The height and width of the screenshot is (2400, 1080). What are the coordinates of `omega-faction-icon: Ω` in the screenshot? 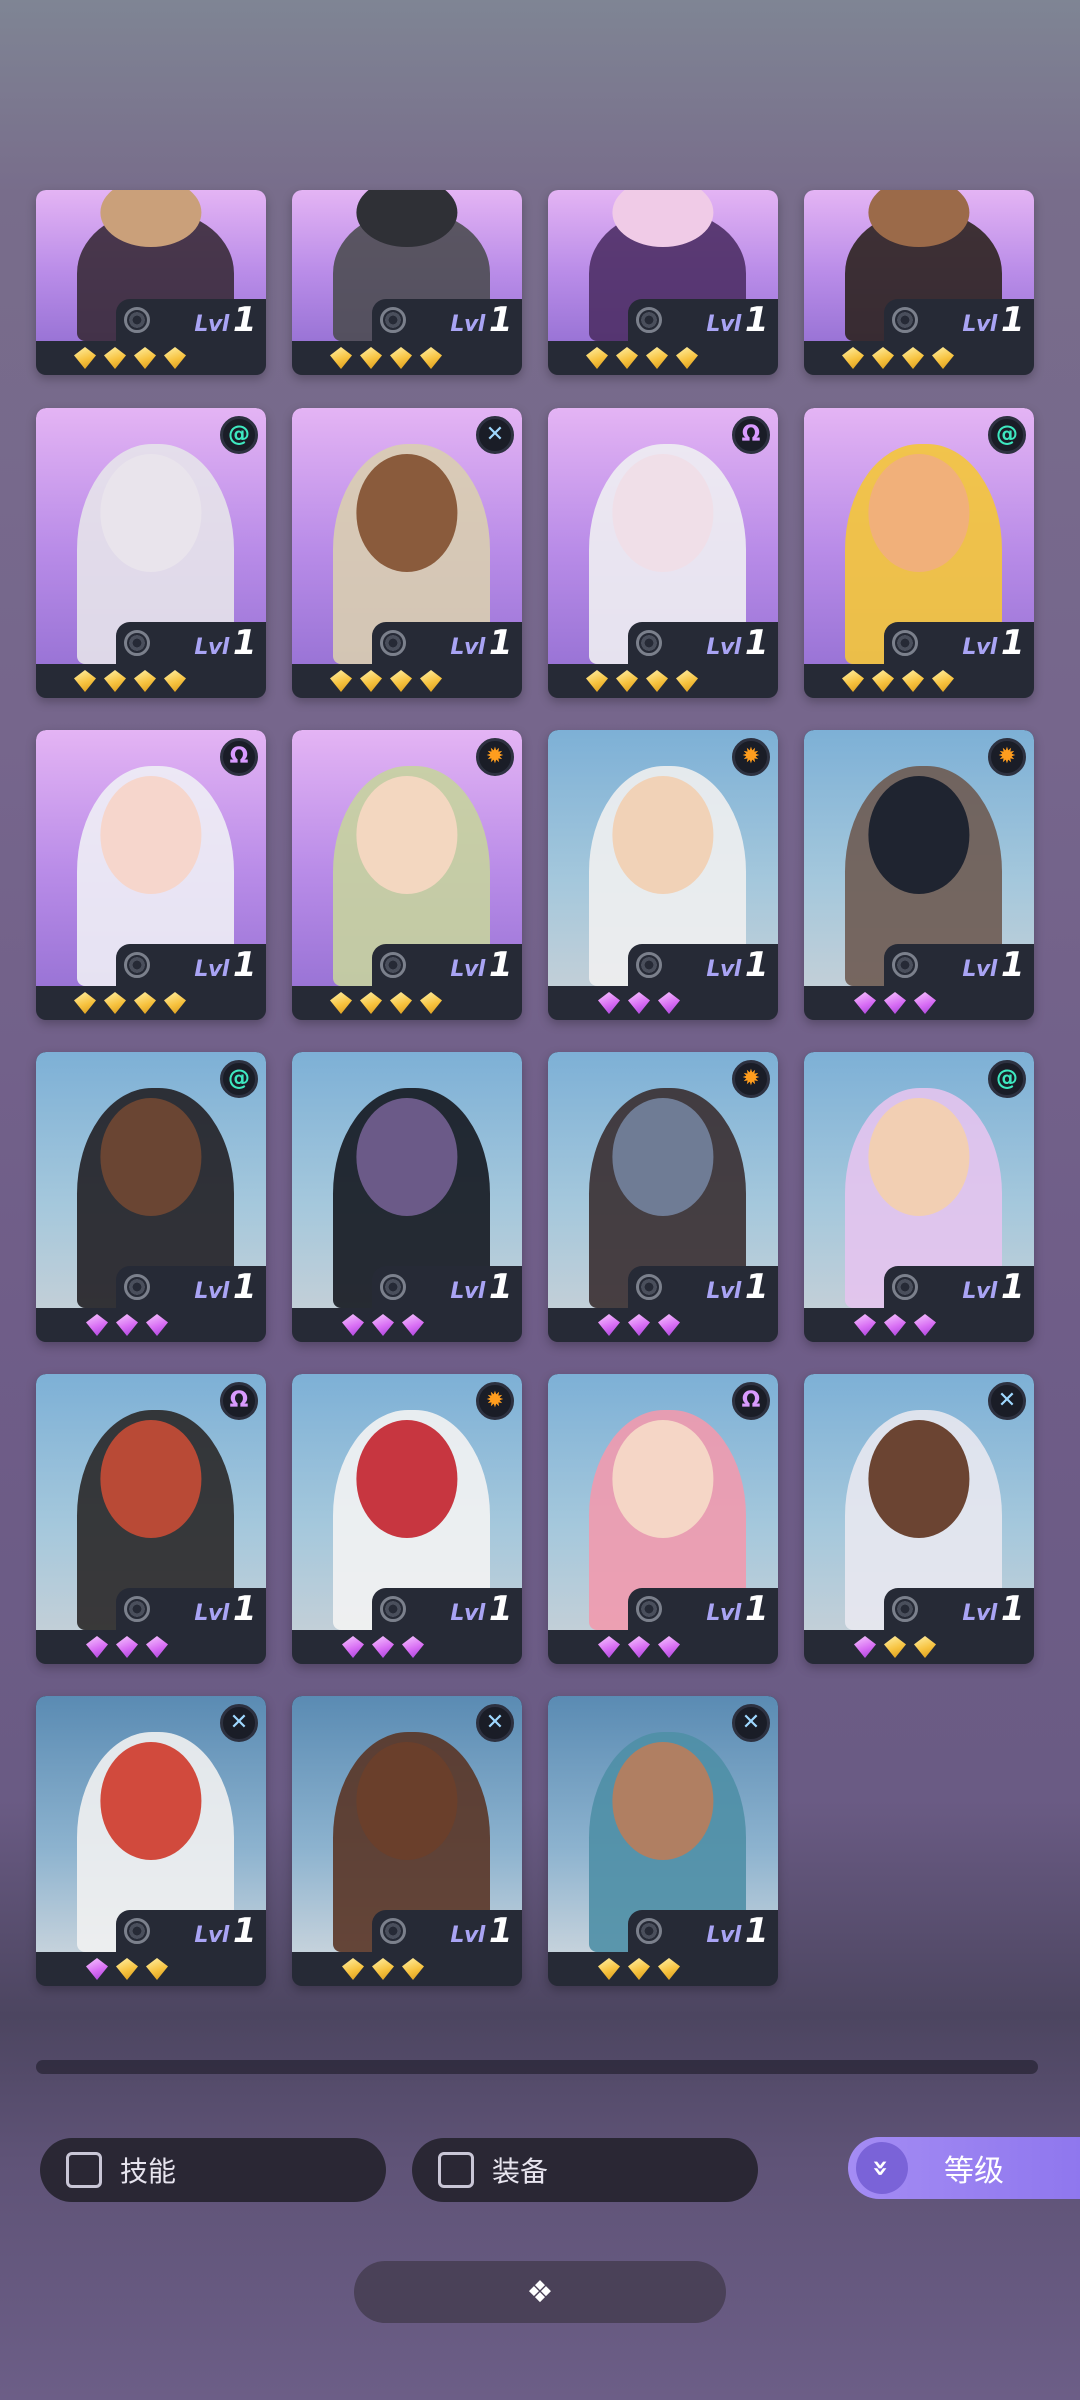 It's located at (751, 435).